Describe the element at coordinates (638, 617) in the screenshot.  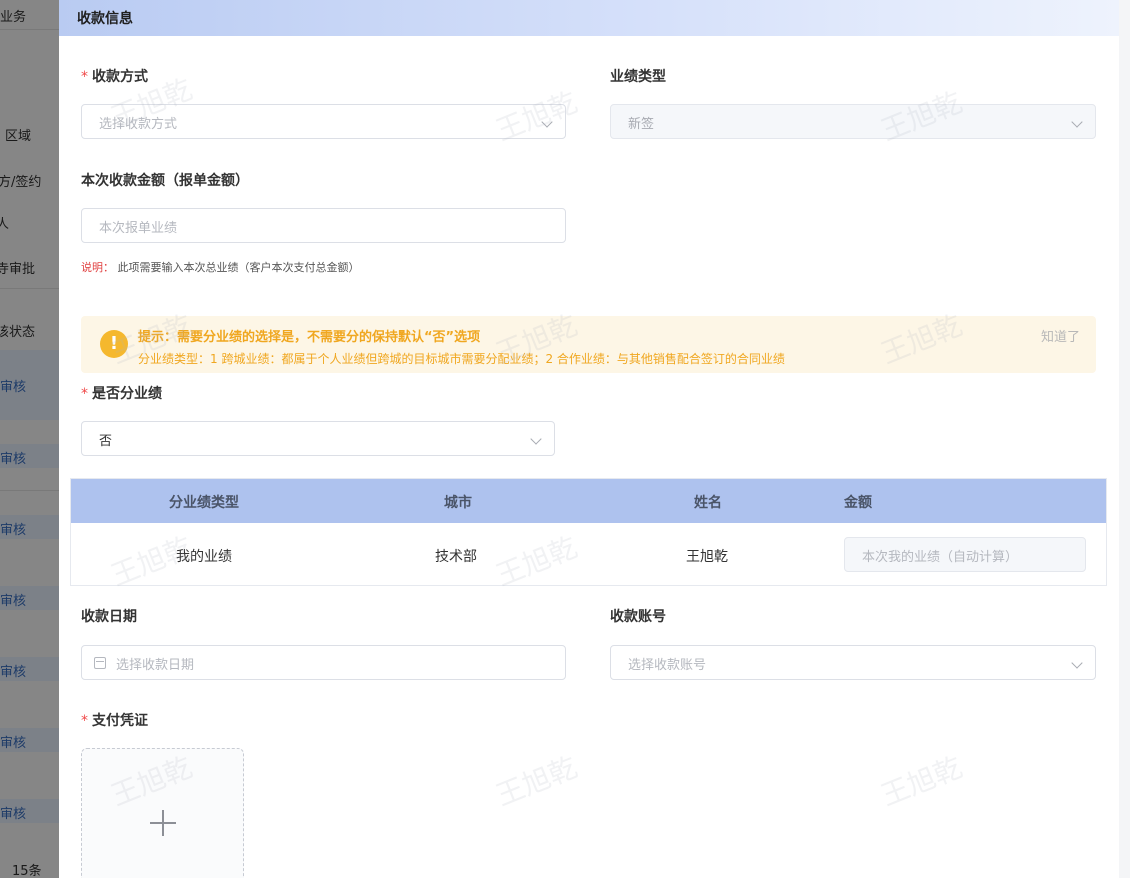
I see `account-label: 收款账号` at that location.